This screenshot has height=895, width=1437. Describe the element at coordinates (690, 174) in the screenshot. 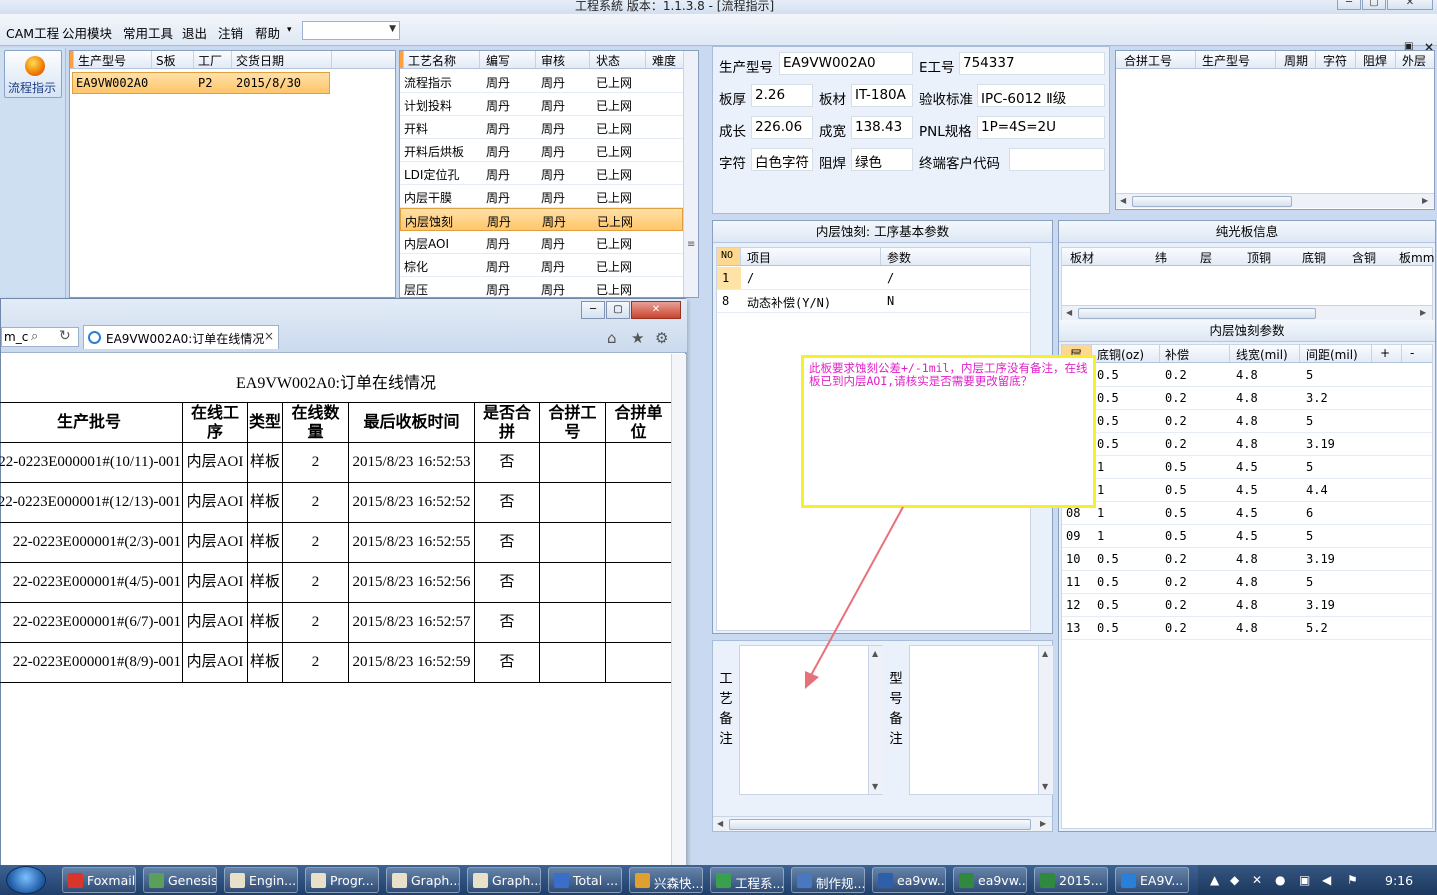

I see `process-grid-scrollbar: ≡` at that location.